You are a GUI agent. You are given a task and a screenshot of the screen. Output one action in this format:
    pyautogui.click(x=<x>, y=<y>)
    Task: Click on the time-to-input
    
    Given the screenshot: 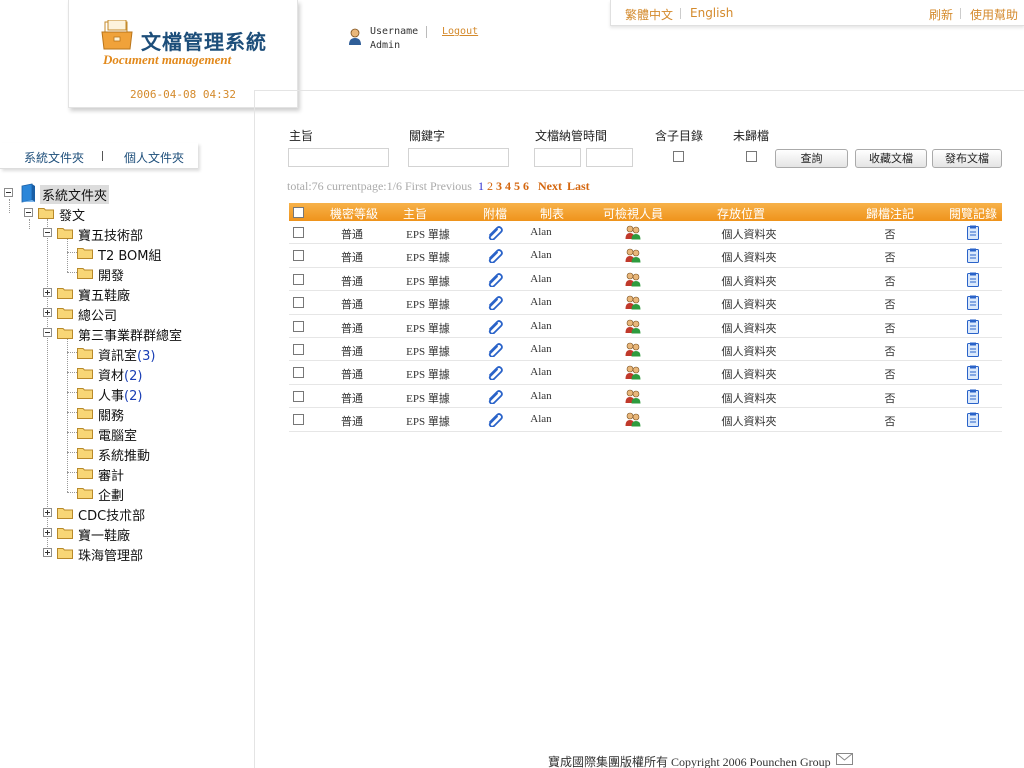 What is the action you would take?
    pyautogui.click(x=609, y=157)
    